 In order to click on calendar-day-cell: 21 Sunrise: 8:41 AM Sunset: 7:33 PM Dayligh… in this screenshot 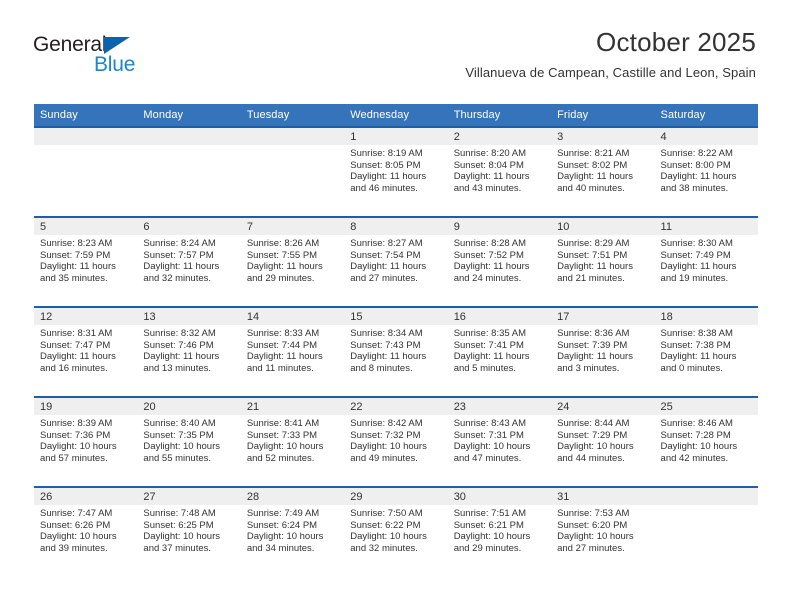, I will do `click(292, 441)`.